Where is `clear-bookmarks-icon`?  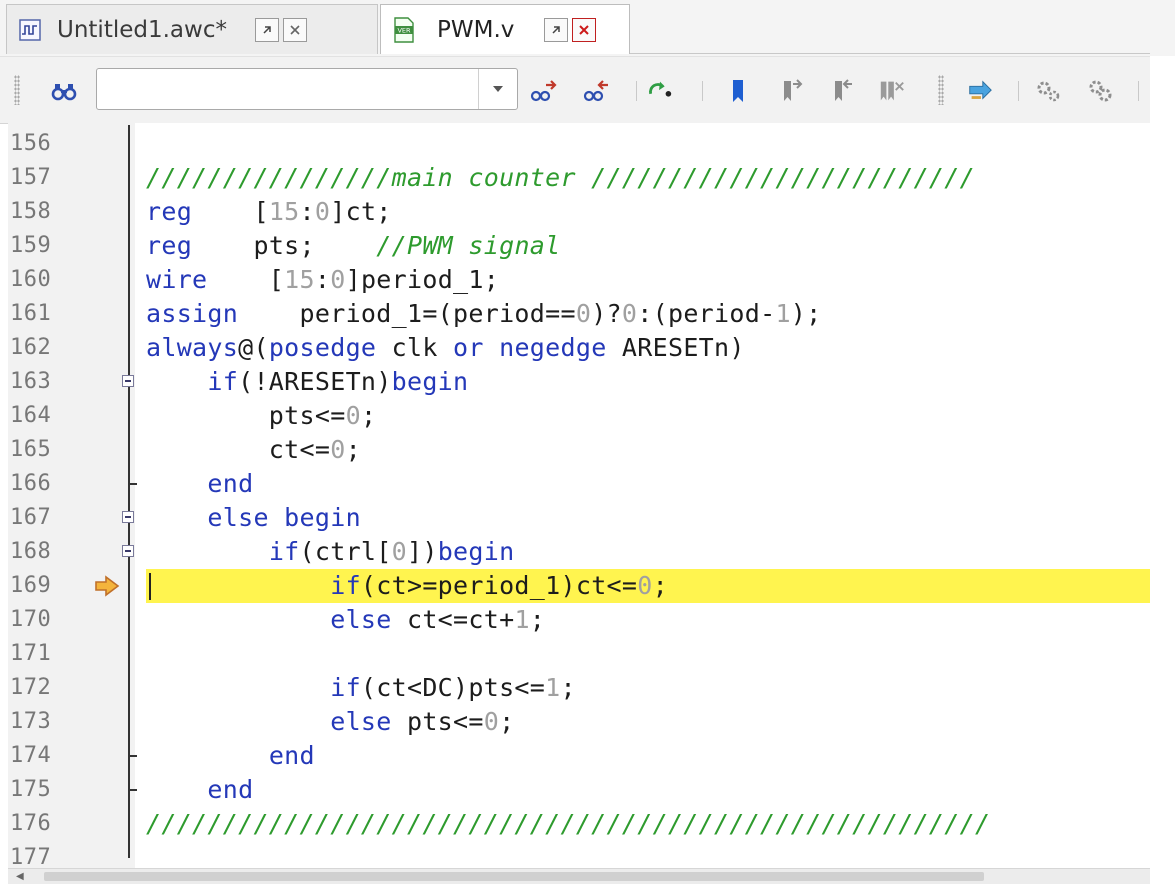 clear-bookmarks-icon is located at coordinates (892, 91).